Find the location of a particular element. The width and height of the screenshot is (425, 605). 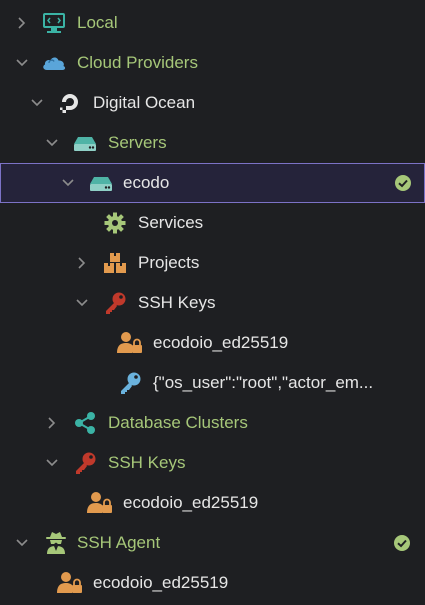

tree-item-services: Services is located at coordinates (212, 223).